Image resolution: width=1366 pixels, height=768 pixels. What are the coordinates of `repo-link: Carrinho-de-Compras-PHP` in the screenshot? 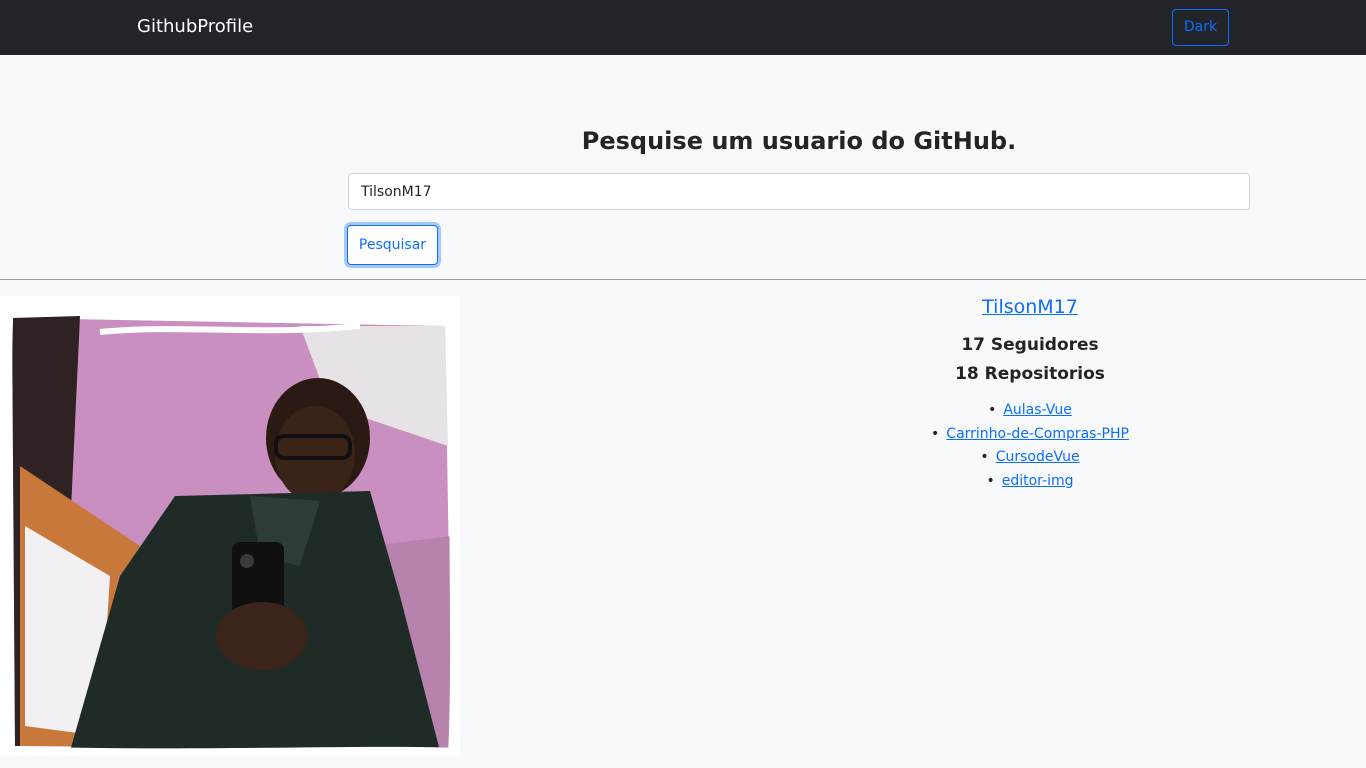 It's located at (1037, 434).